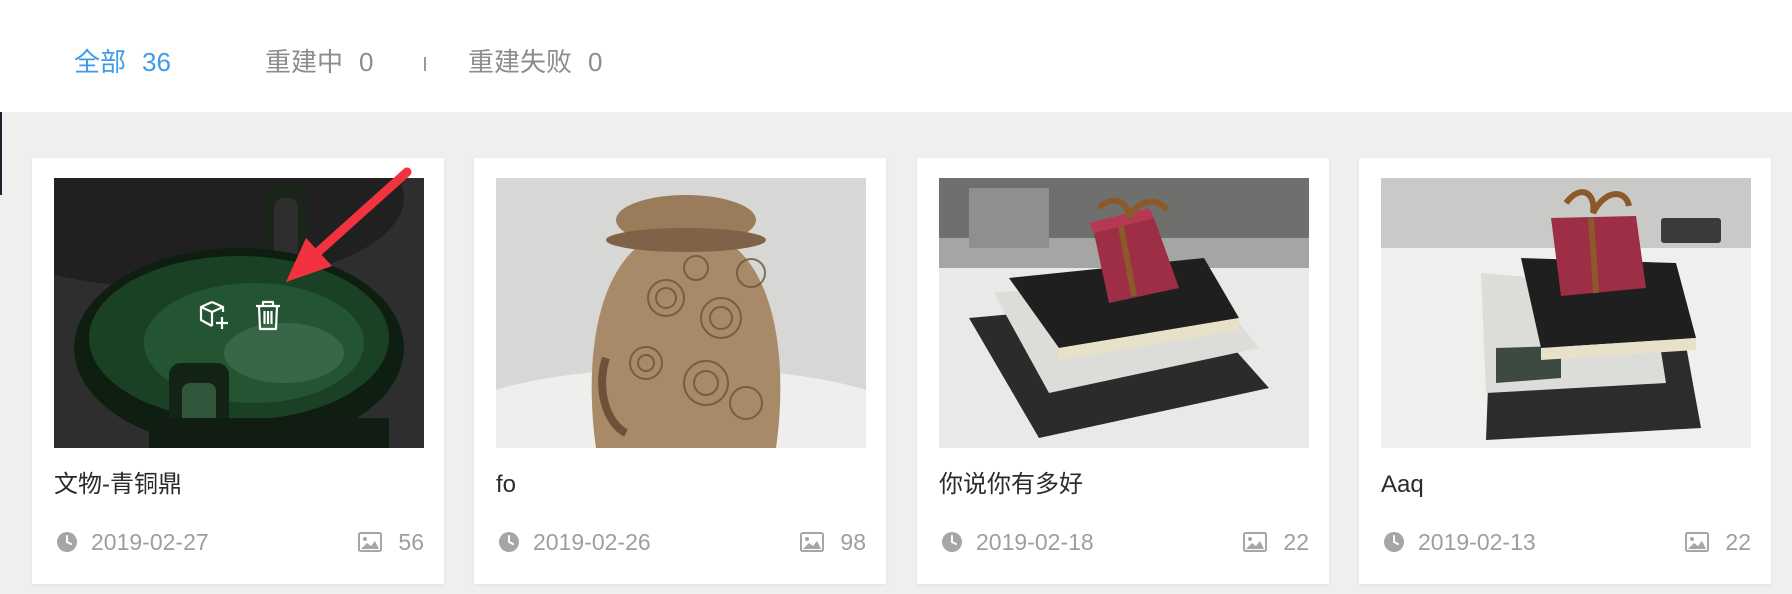 The width and height of the screenshot is (1792, 594). Describe the element at coordinates (366, 62) in the screenshot. I see `tab-rebuilding-count: 0` at that location.